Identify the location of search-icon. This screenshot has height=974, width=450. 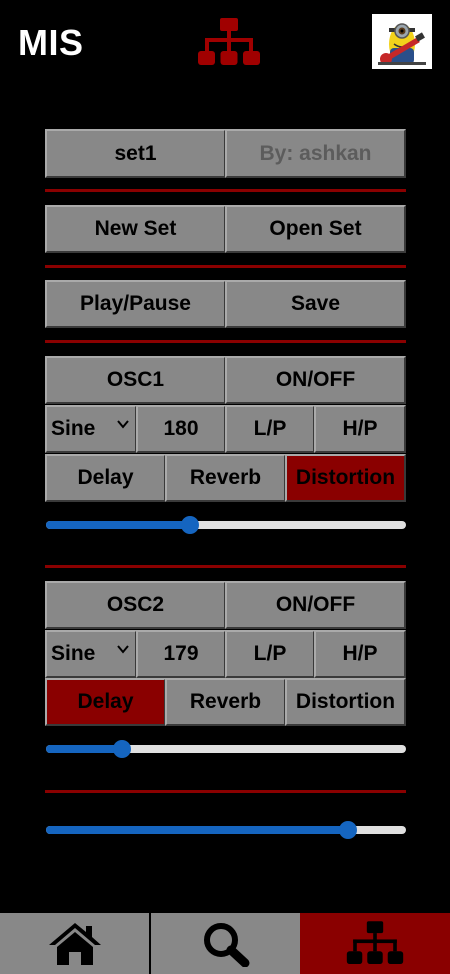
(226, 944).